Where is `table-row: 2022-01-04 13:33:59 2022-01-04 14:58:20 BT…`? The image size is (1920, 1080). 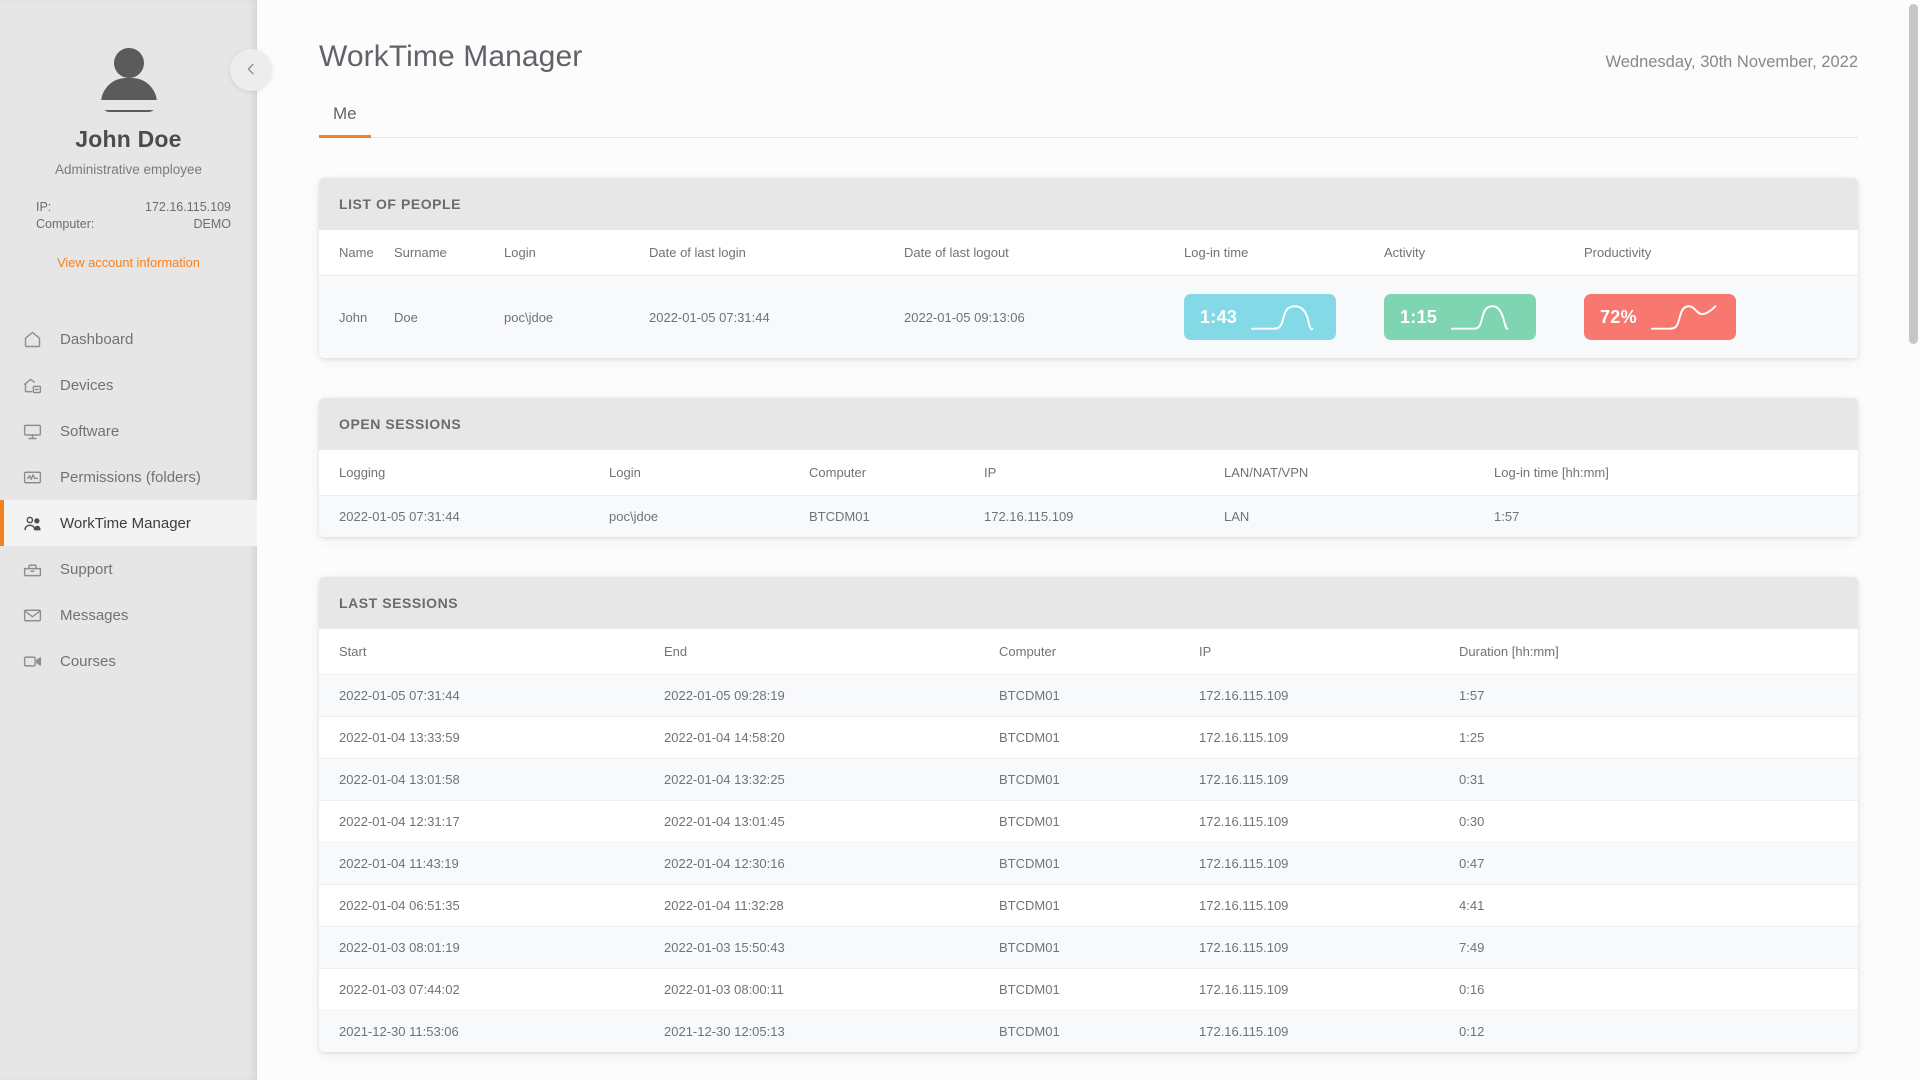 table-row: 2022-01-04 13:33:59 2022-01-04 14:58:20 BT… is located at coordinates (1088, 737).